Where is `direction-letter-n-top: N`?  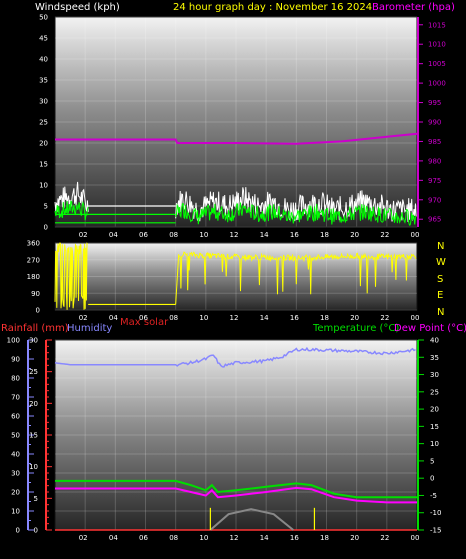 direction-letter-n-top: N is located at coordinates (440, 246).